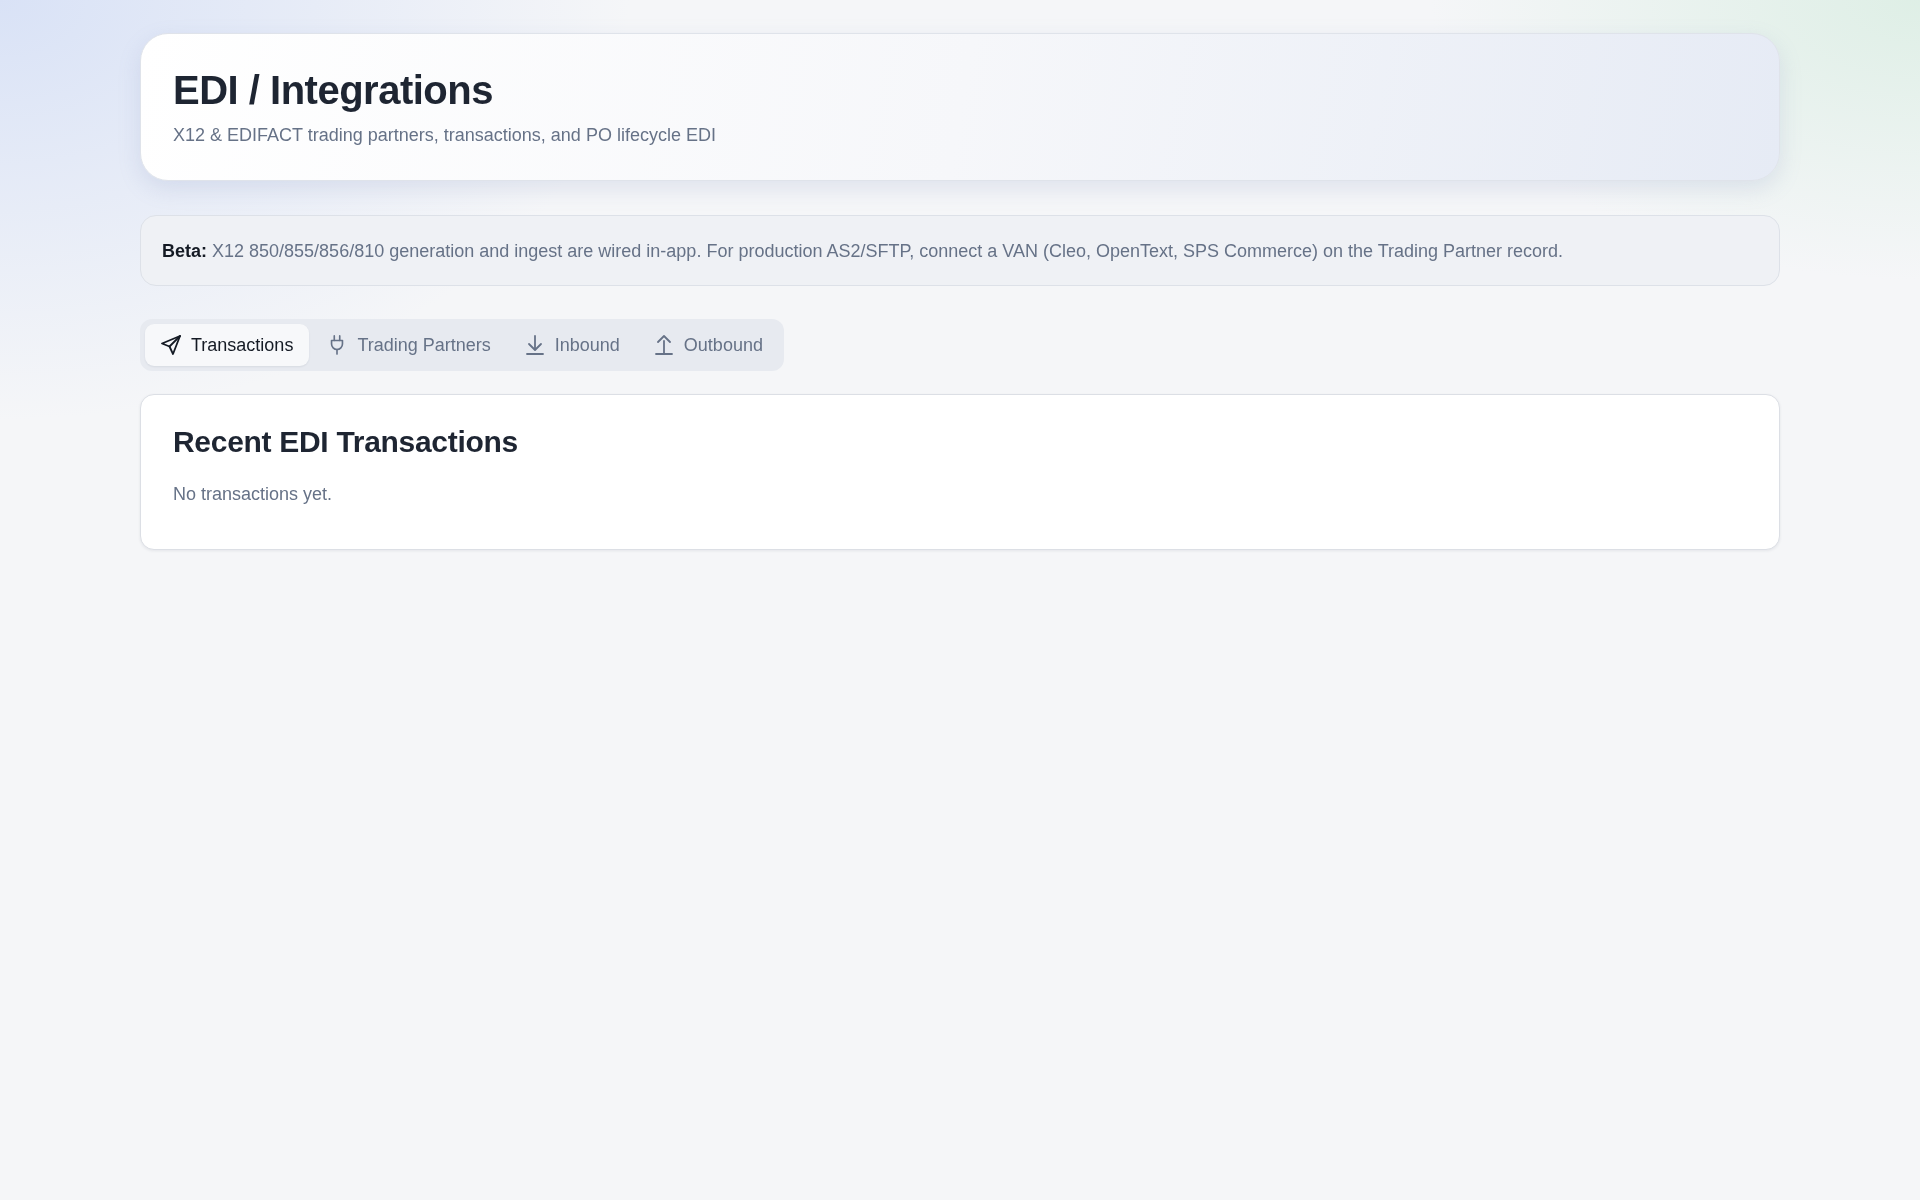 This screenshot has height=1200, width=1920. I want to click on tab: Inbound, so click(572, 345).